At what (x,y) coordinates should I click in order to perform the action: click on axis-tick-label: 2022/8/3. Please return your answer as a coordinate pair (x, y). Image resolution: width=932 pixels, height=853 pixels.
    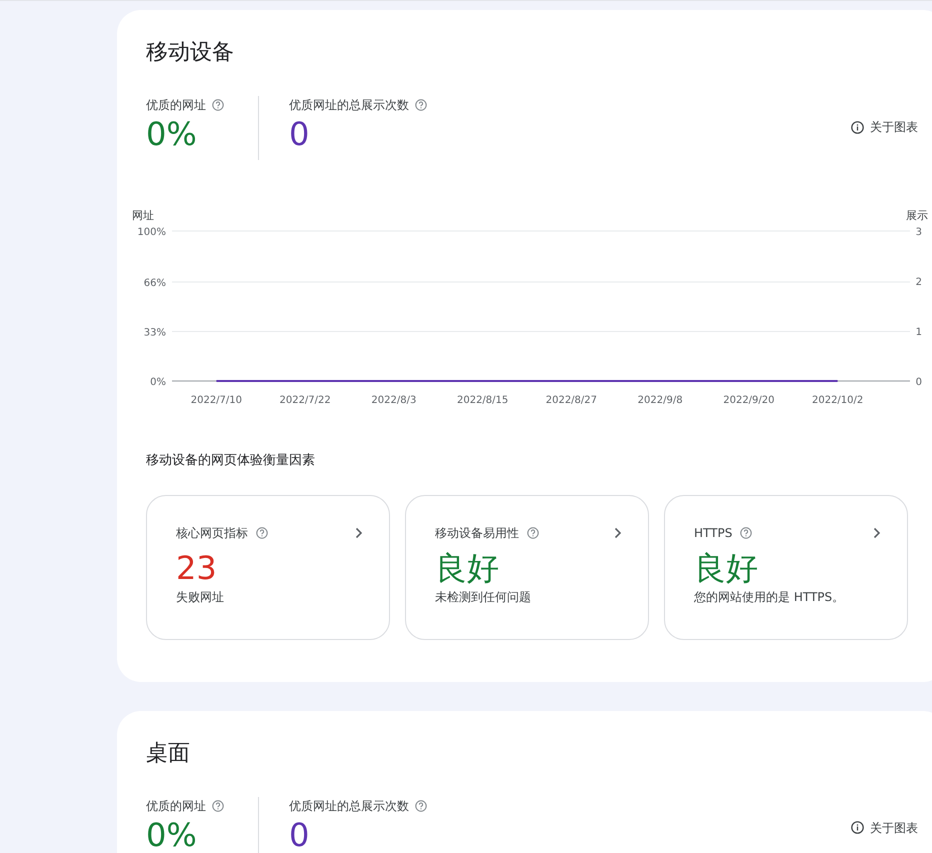
    Looking at the image, I should click on (393, 399).